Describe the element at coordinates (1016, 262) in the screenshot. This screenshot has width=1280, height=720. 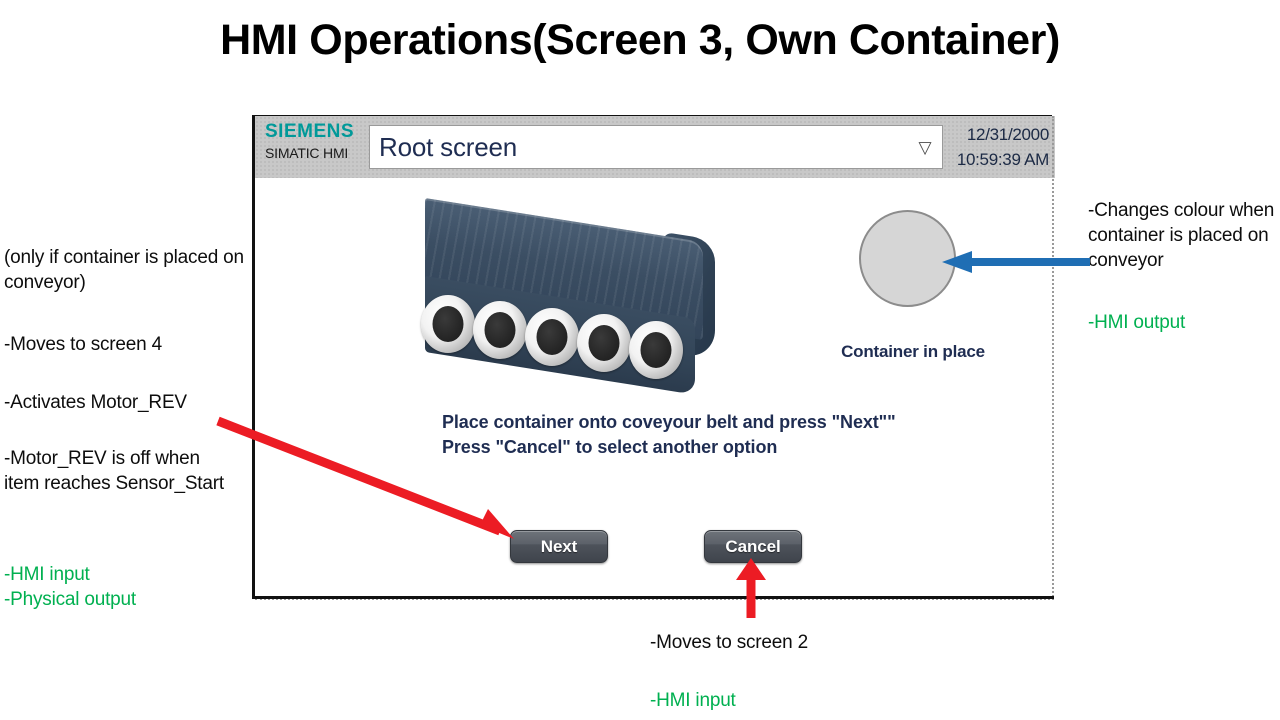
I see `blue-arrow-to-indicator` at that location.